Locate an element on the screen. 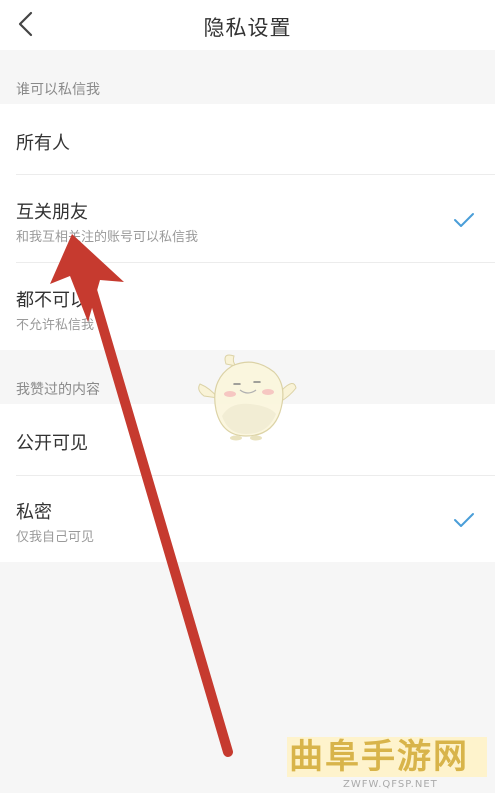 The image size is (495, 793). option-subtitle: 和我互相关注的账号可以私信我 is located at coordinates (107, 237).